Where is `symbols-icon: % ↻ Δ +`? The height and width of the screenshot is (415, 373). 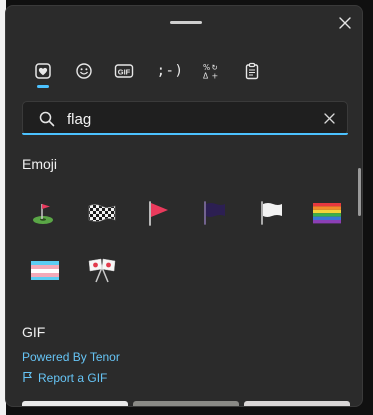 symbols-icon: % ↻ Δ + is located at coordinates (211, 72).